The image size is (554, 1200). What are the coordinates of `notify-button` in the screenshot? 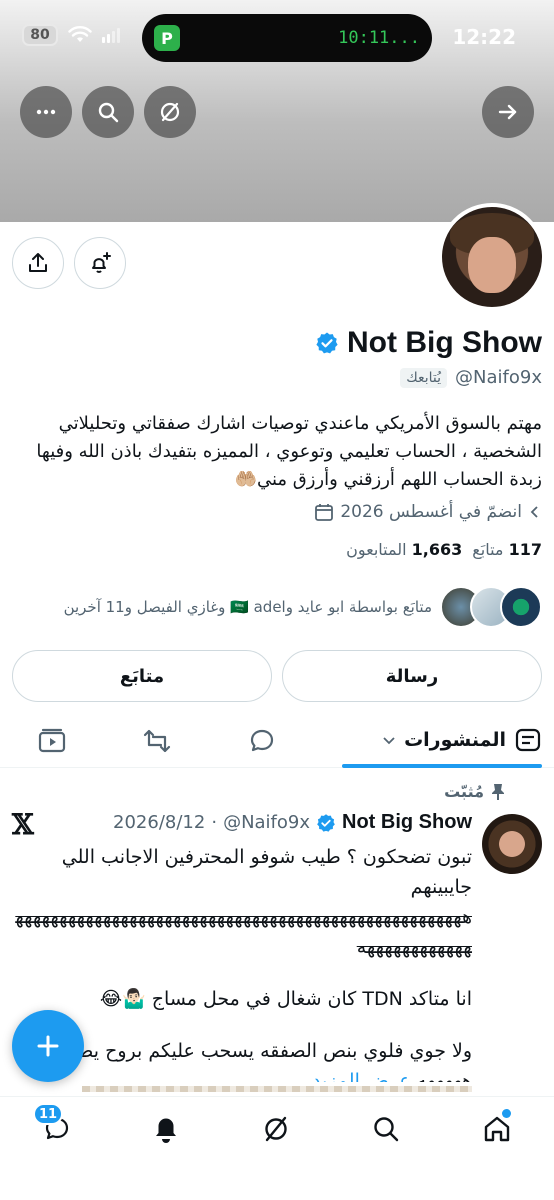 It's located at (100, 263).